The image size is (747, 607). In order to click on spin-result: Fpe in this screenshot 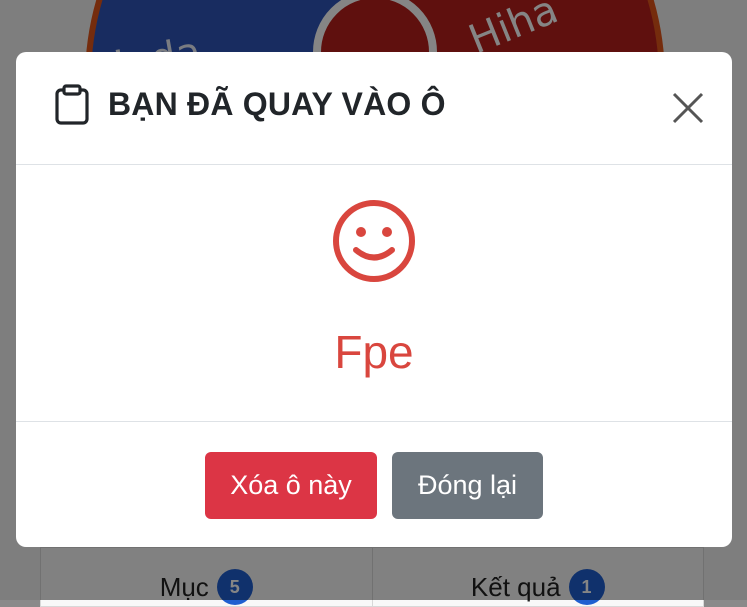, I will do `click(374, 352)`.